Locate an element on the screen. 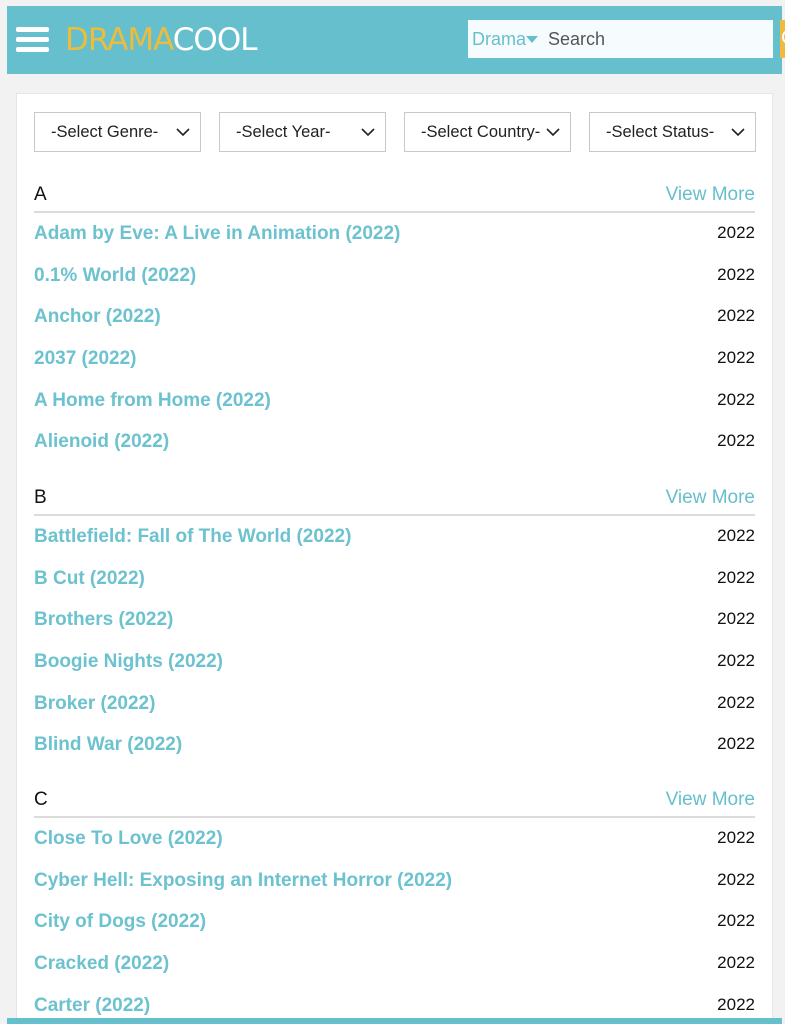 This screenshot has height=1024, width=785. list-item: Anchor (2022) 2022 is located at coordinates (394, 317).